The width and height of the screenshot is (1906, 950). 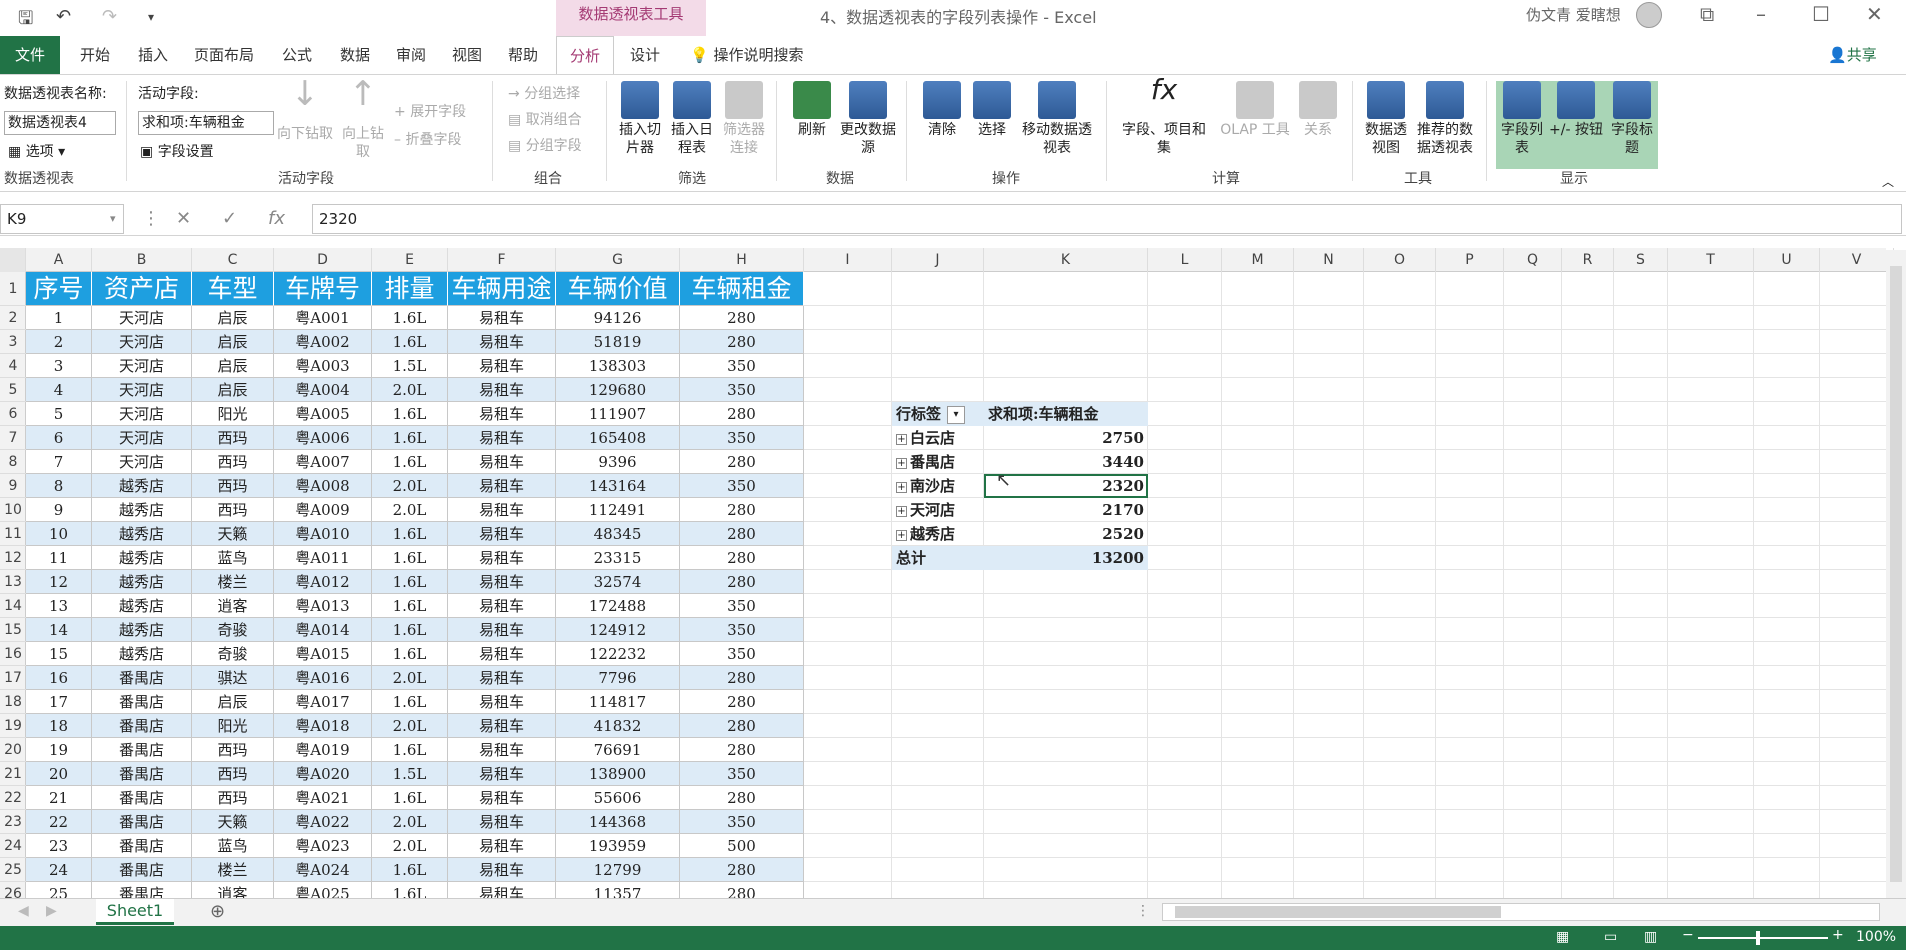 What do you see at coordinates (13, 260) in the screenshot?
I see `select-all-corner` at bounding box center [13, 260].